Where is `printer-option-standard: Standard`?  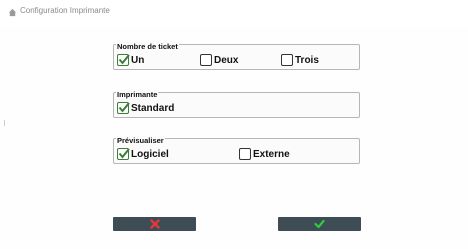
printer-option-standard: Standard is located at coordinates (145, 108).